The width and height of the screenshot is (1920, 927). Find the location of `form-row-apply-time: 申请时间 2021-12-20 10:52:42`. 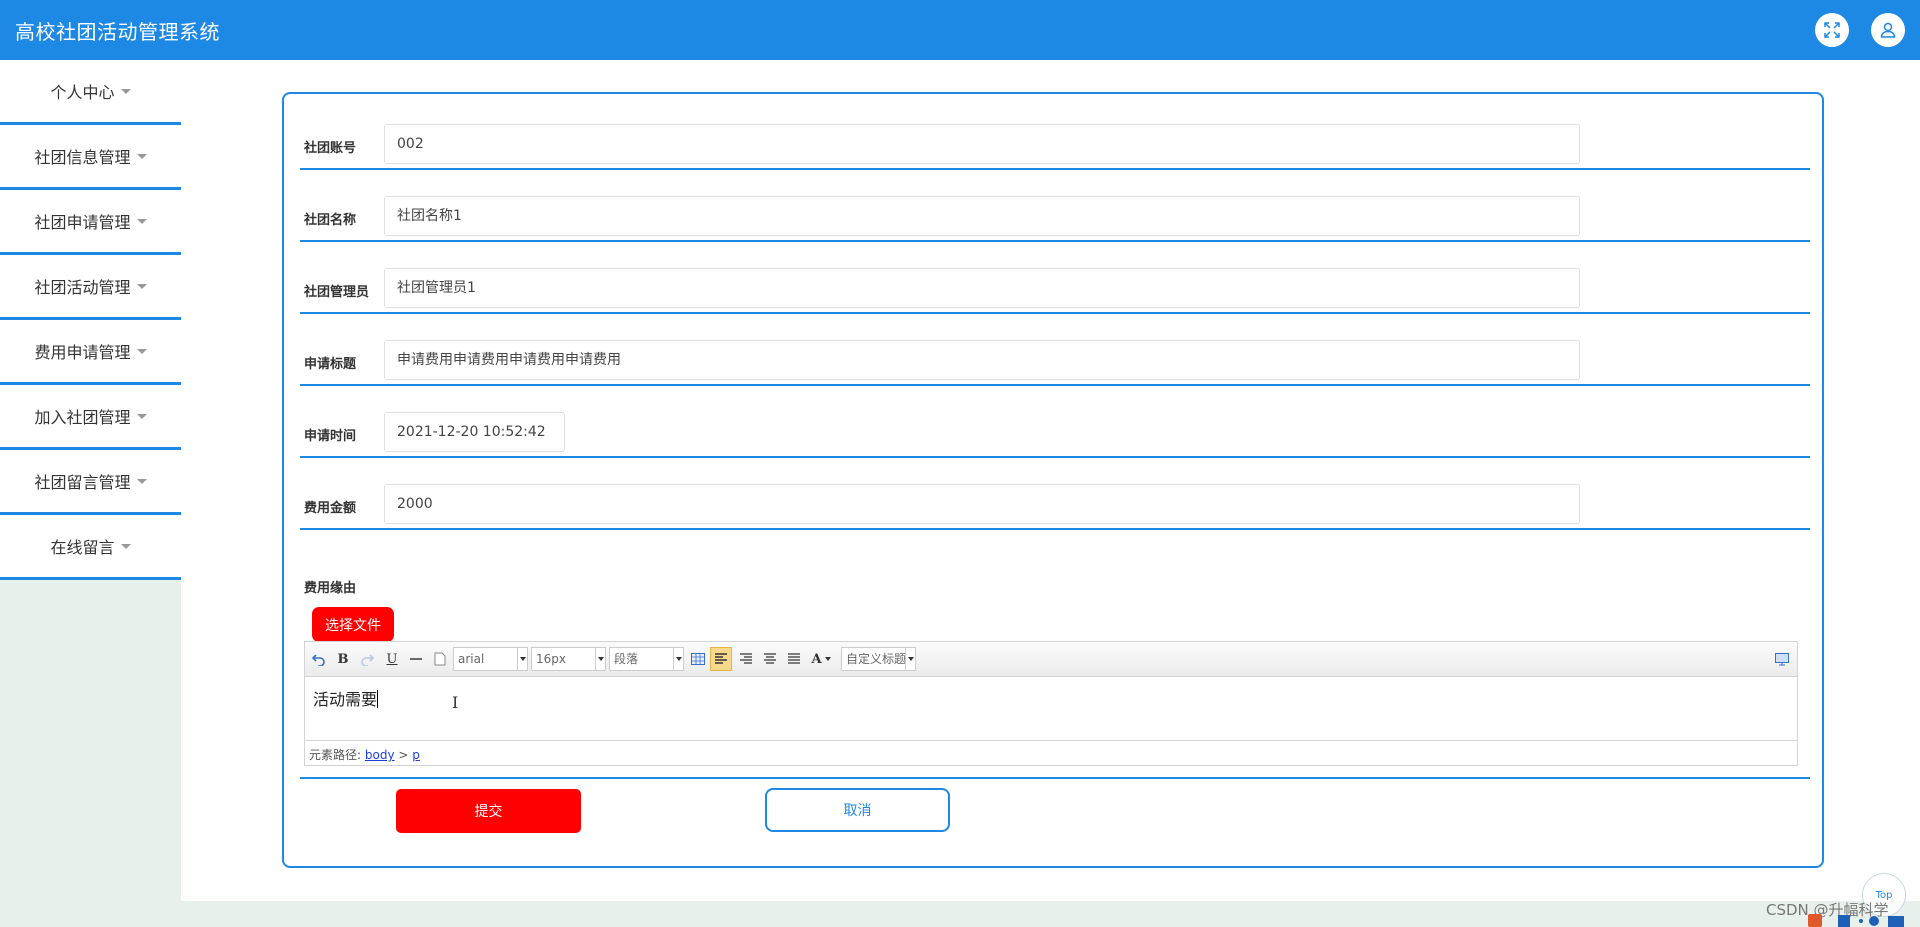

form-row-apply-time: 申请时间 2021-12-20 10:52:42 is located at coordinates (1055, 435).